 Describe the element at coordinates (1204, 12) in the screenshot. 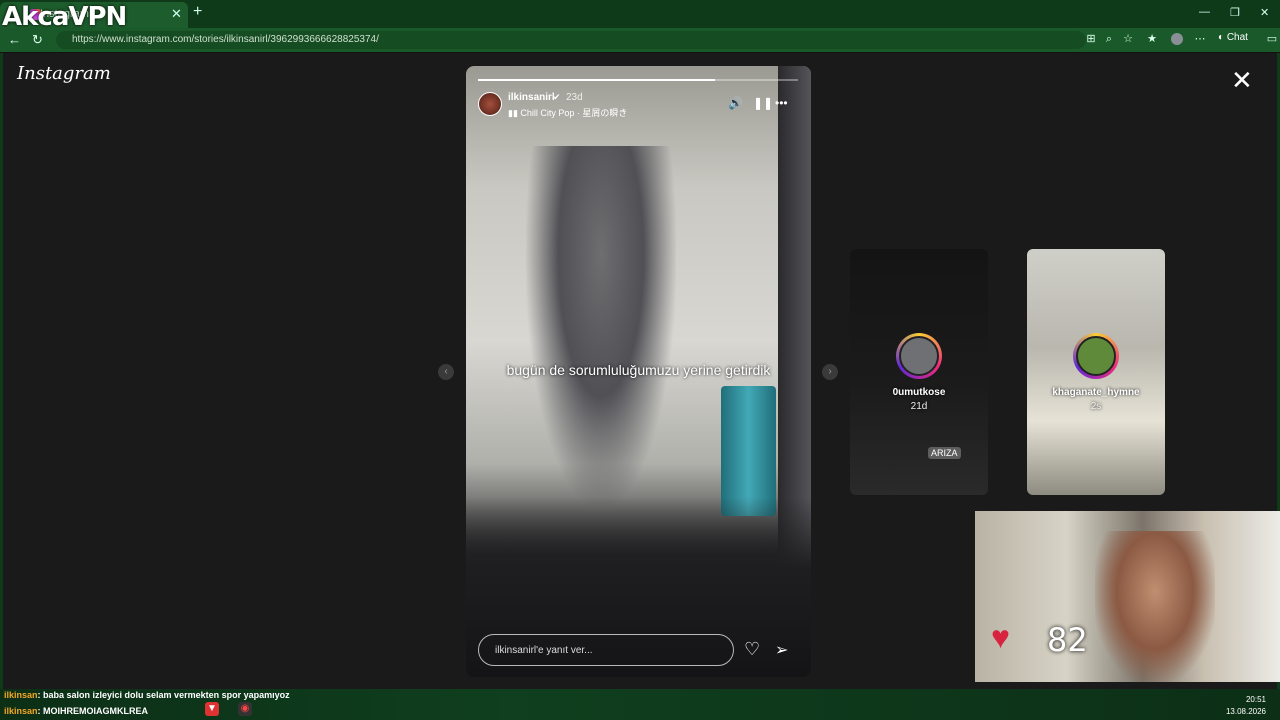

I see `minimize-button: —` at that location.